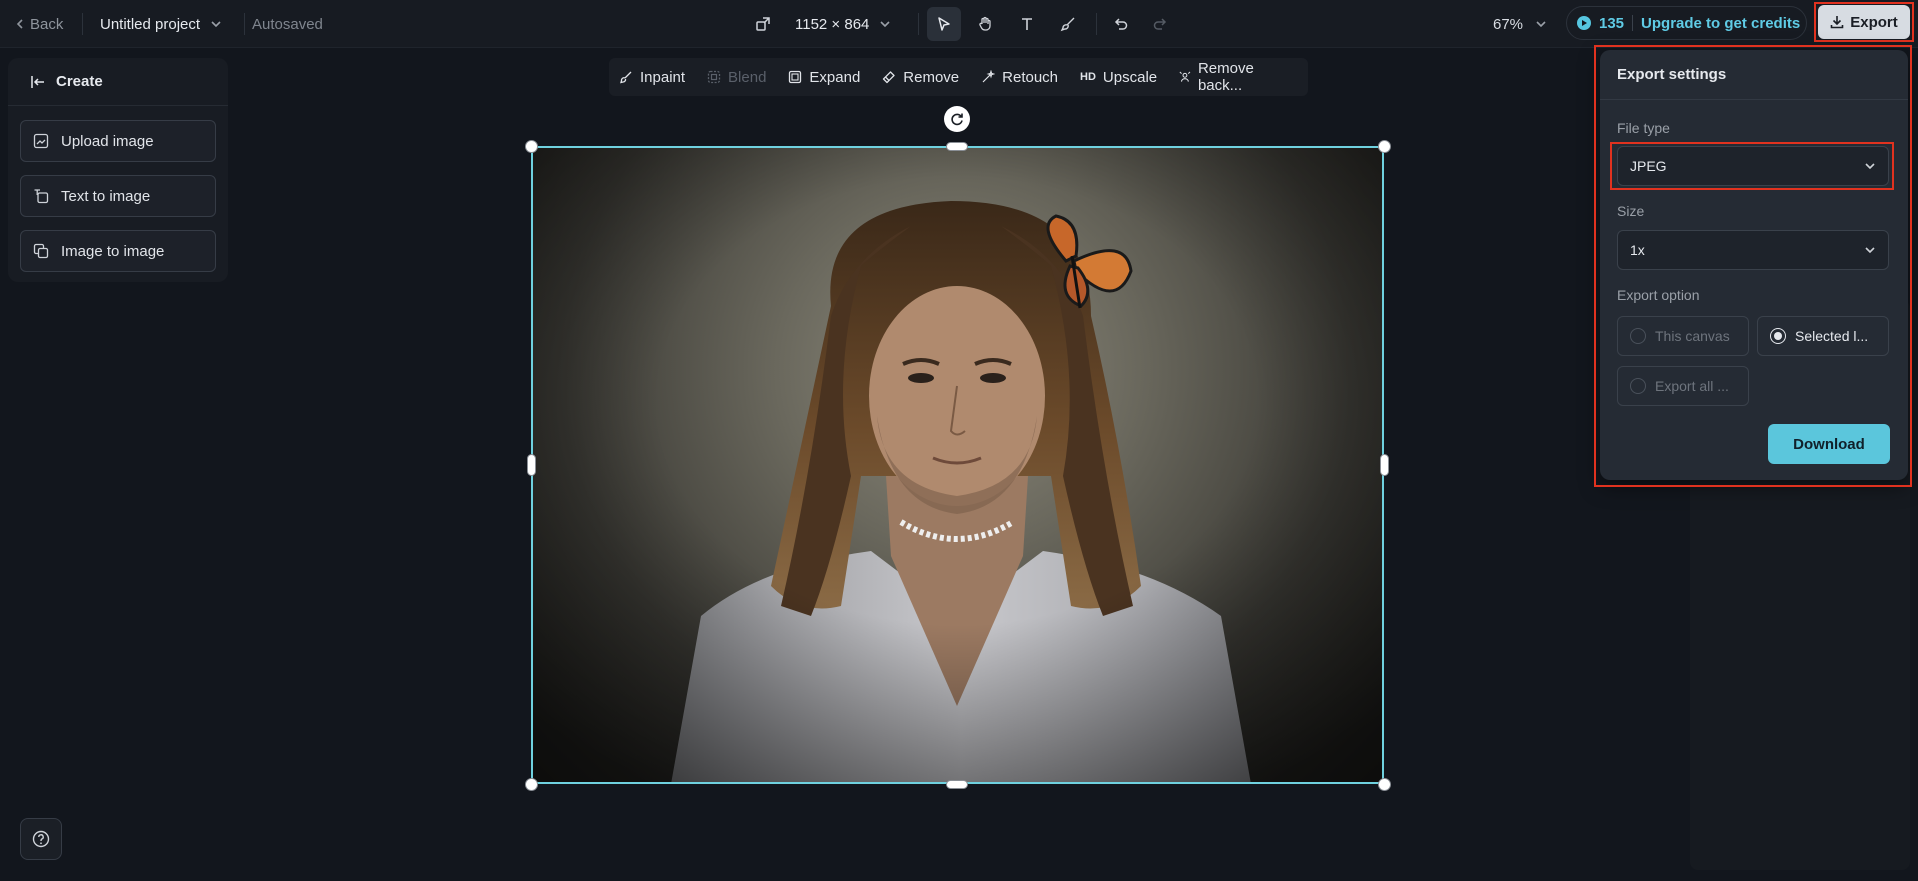  I want to click on resize-handle-top-left, so click(531, 146).